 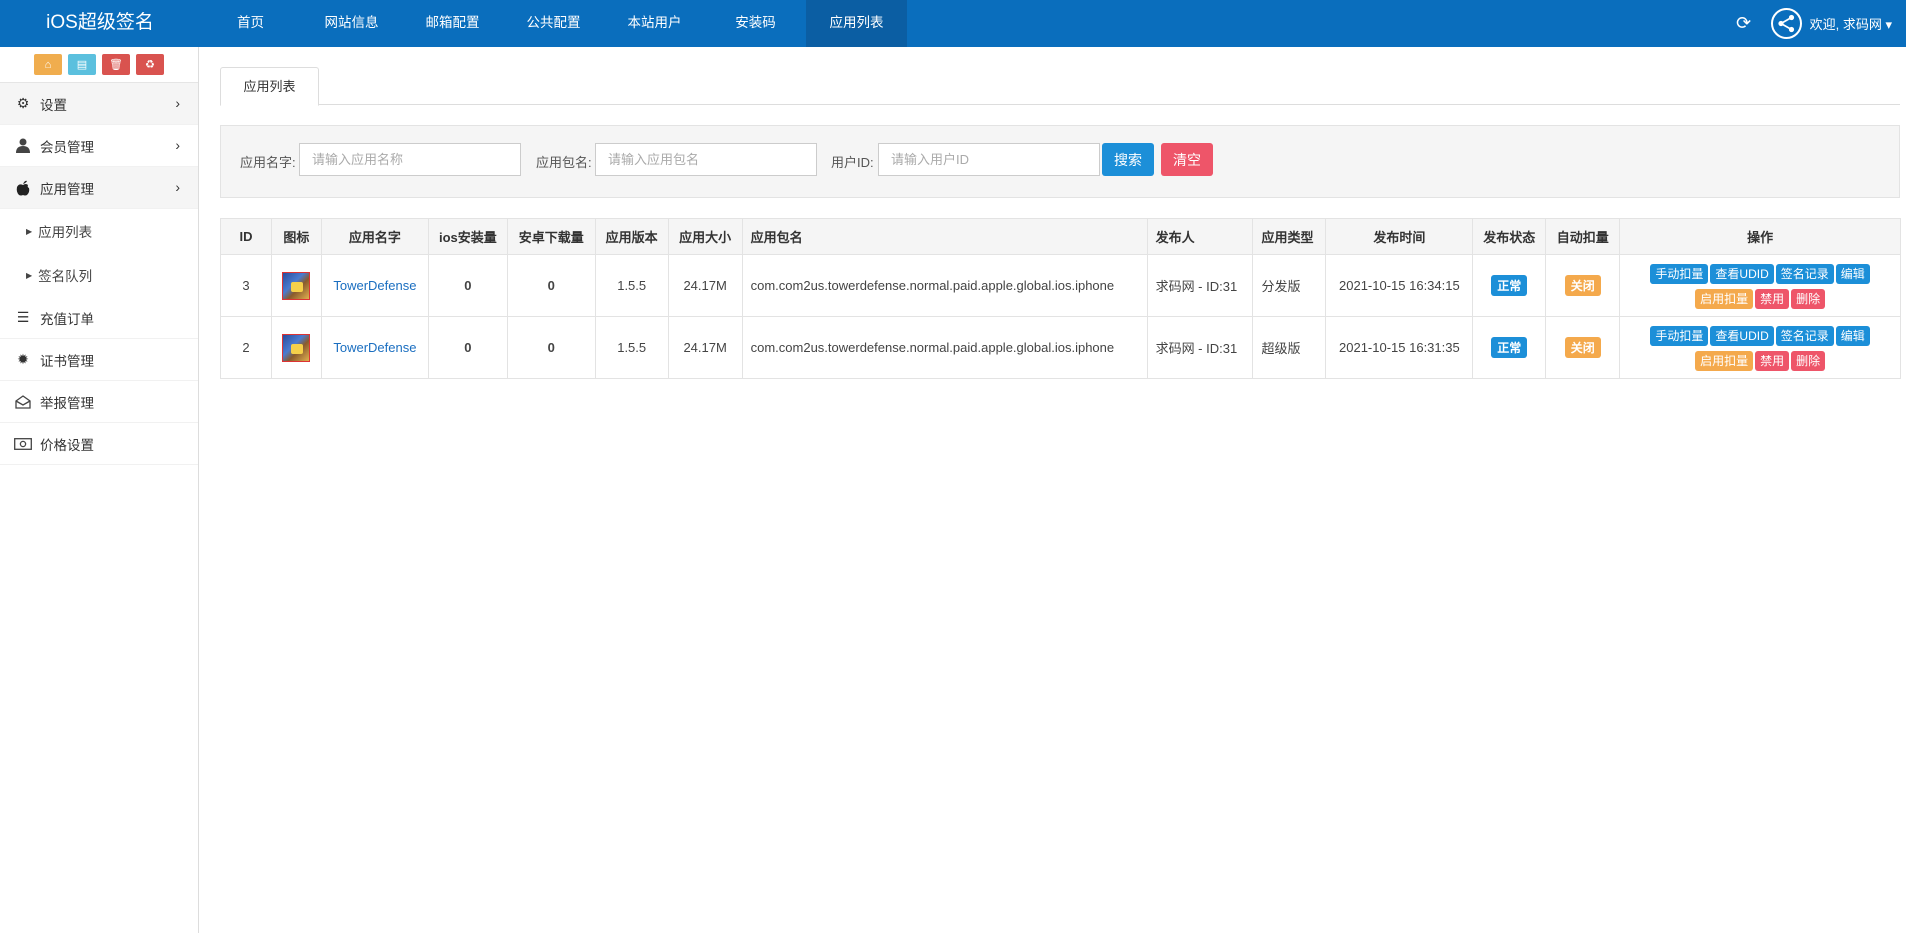 I want to click on cell-auto: 关闭, so click(x=1583, y=285).